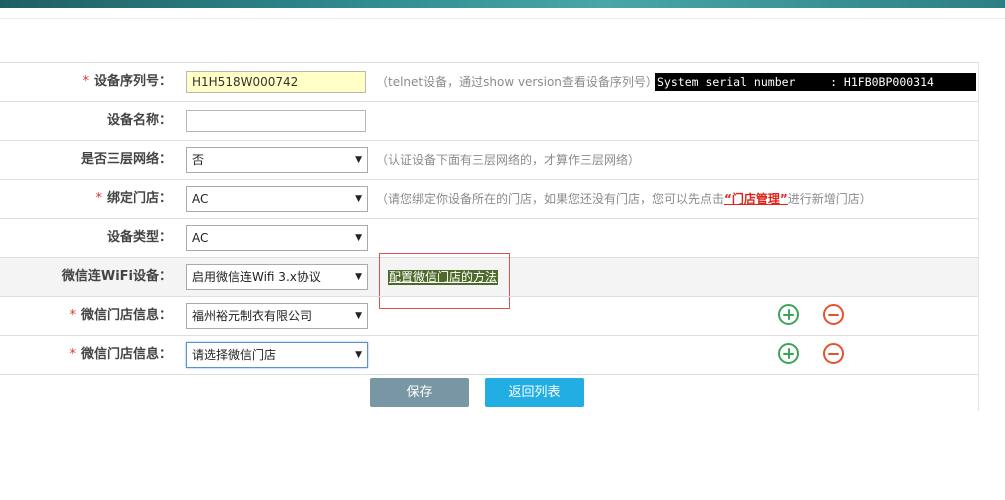 This screenshot has height=500, width=1005. Describe the element at coordinates (277, 277) in the screenshot. I see `wechat-wifi-select: 启用微信连Wifi 3.x协议 ▼` at that location.